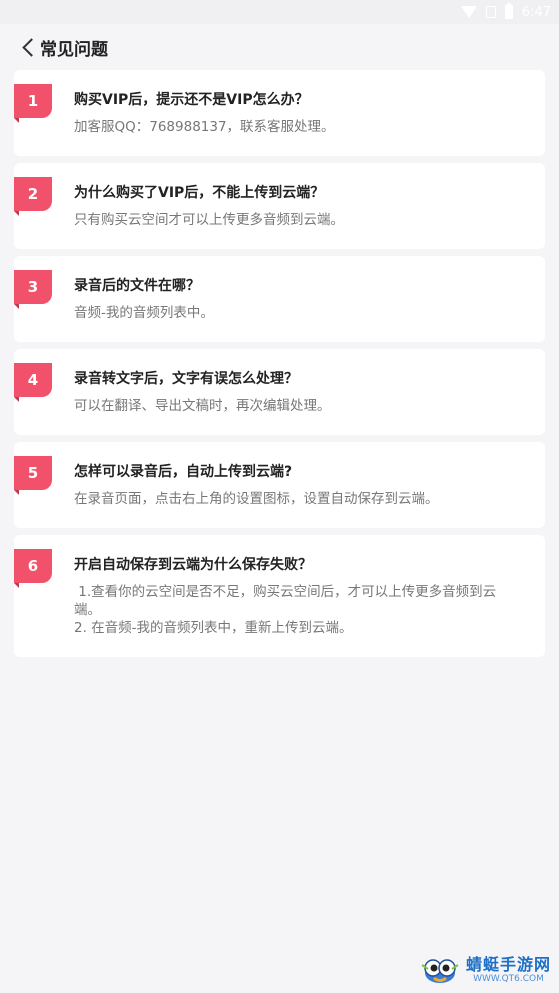 Image resolution: width=559 pixels, height=993 pixels. I want to click on faq-question: 为什么购买了VIP后，不能上传到云端？, so click(199, 193).